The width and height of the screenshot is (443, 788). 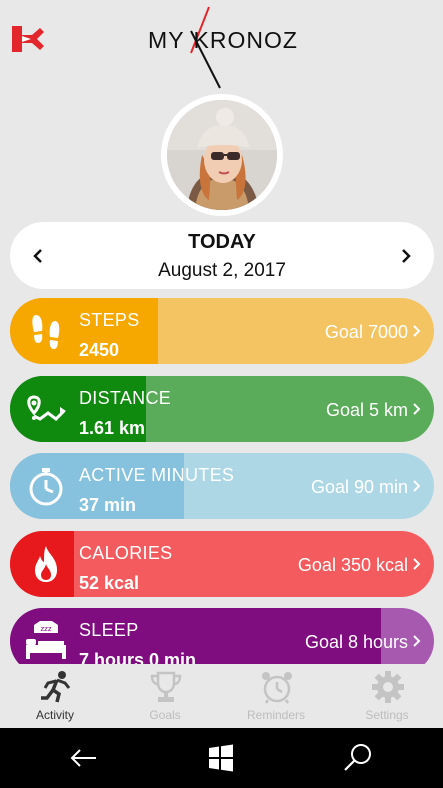 I want to click on calories-label: CALORIES, so click(x=126, y=553).